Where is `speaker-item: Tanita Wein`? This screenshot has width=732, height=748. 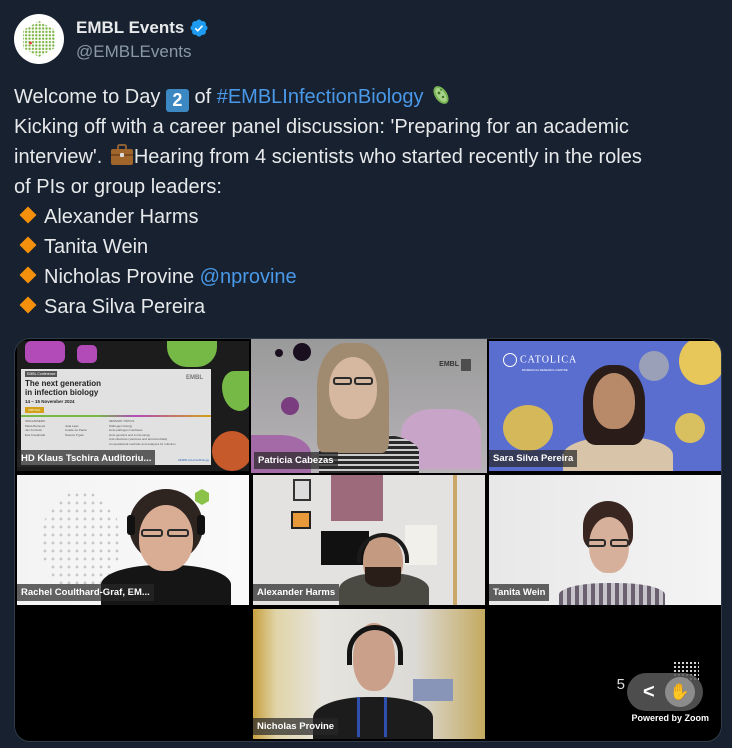 speaker-item: Tanita Wein is located at coordinates (369, 247).